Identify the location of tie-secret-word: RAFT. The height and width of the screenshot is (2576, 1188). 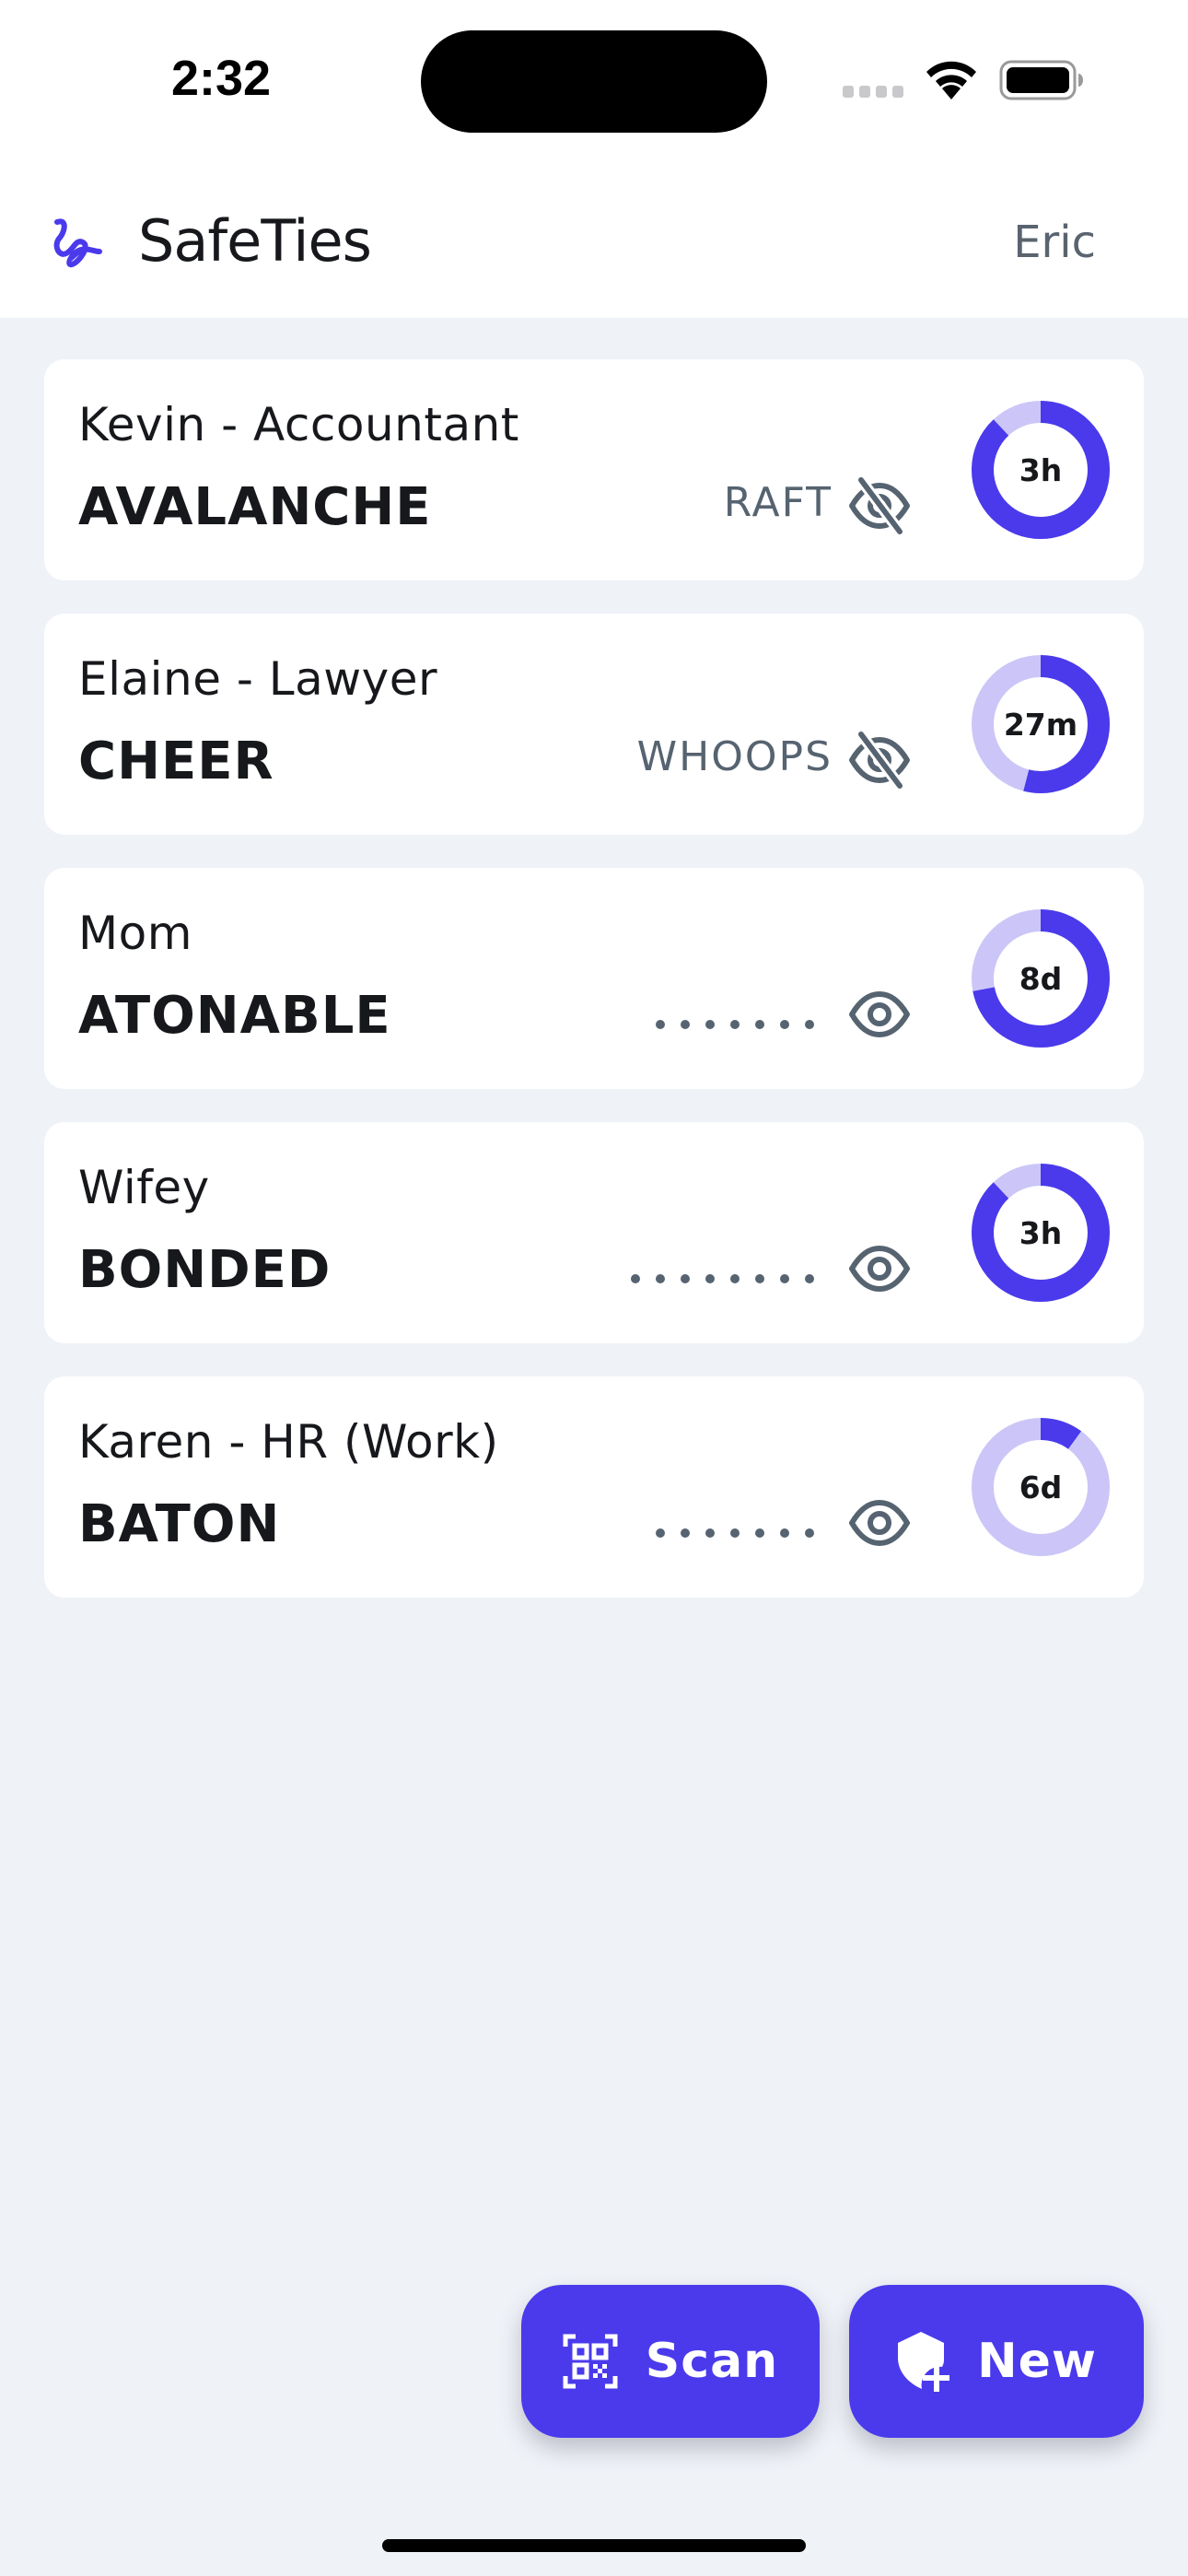
(778, 502).